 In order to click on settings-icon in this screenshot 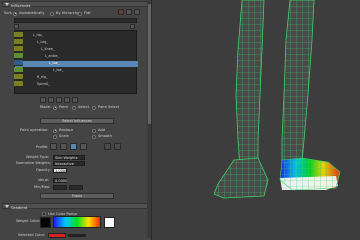, I will do `click(137, 12)`.